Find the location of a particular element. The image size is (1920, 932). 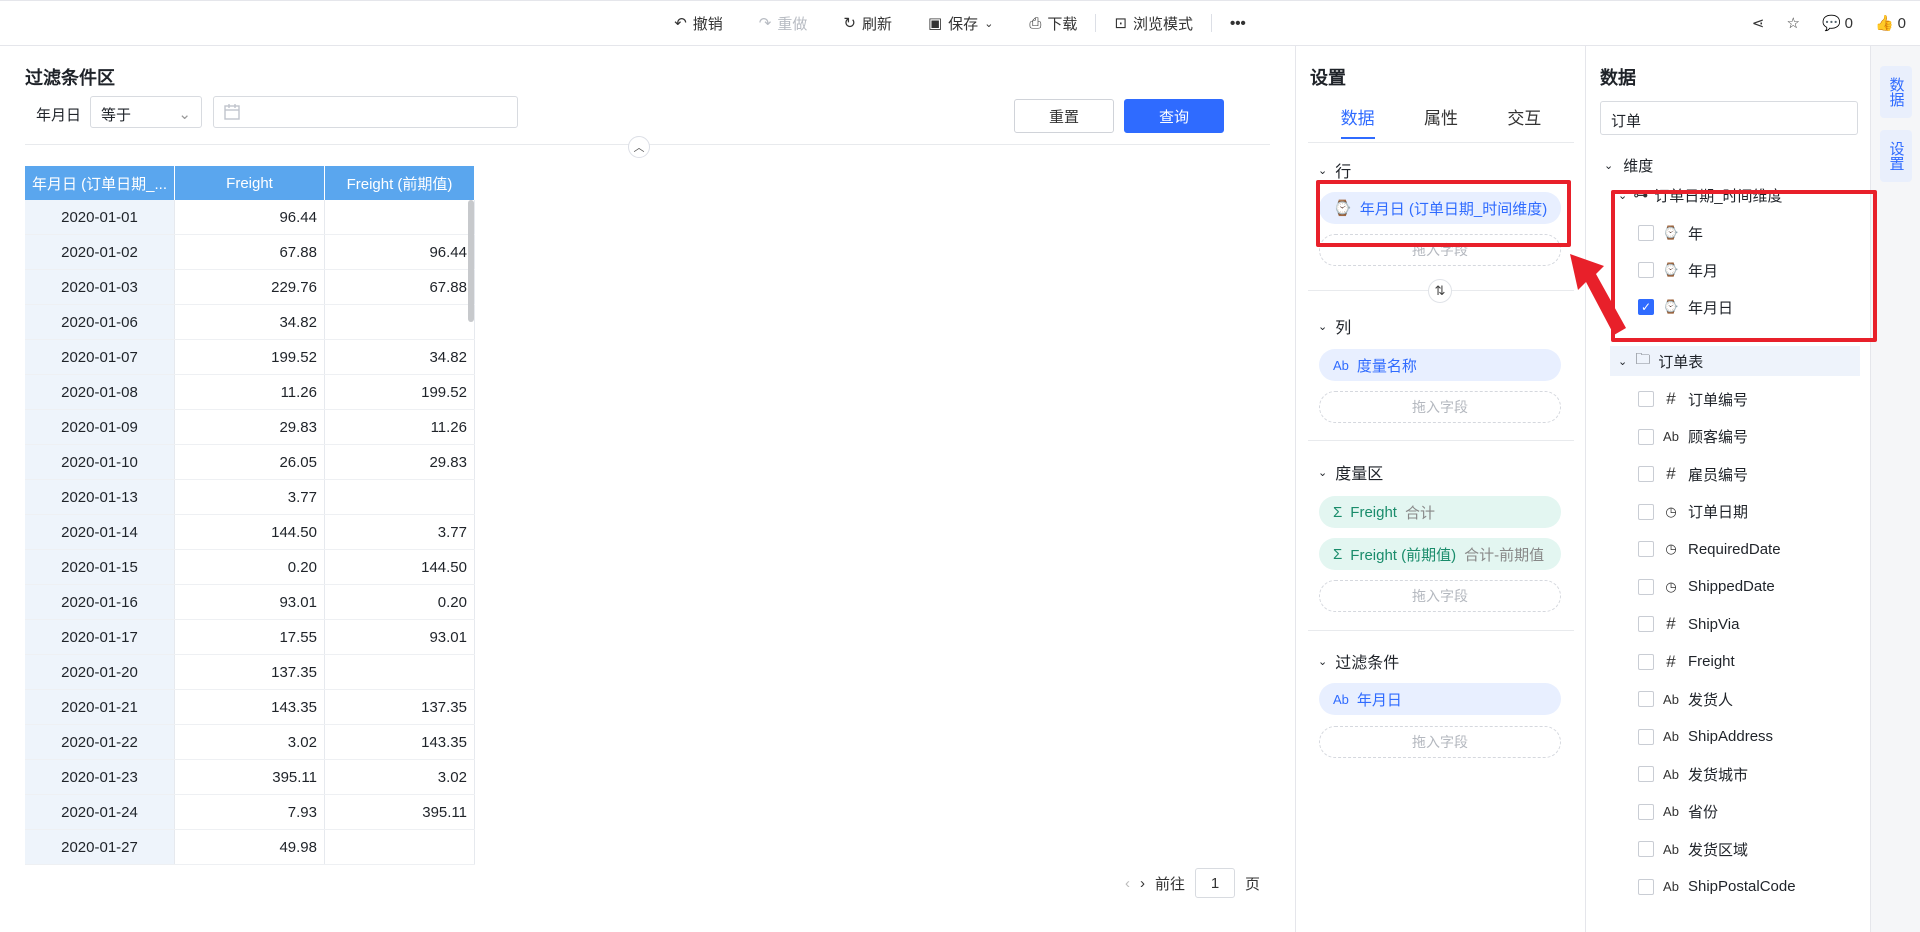

table-row: 2020-01-16 93.01 0.20 is located at coordinates (250, 602).